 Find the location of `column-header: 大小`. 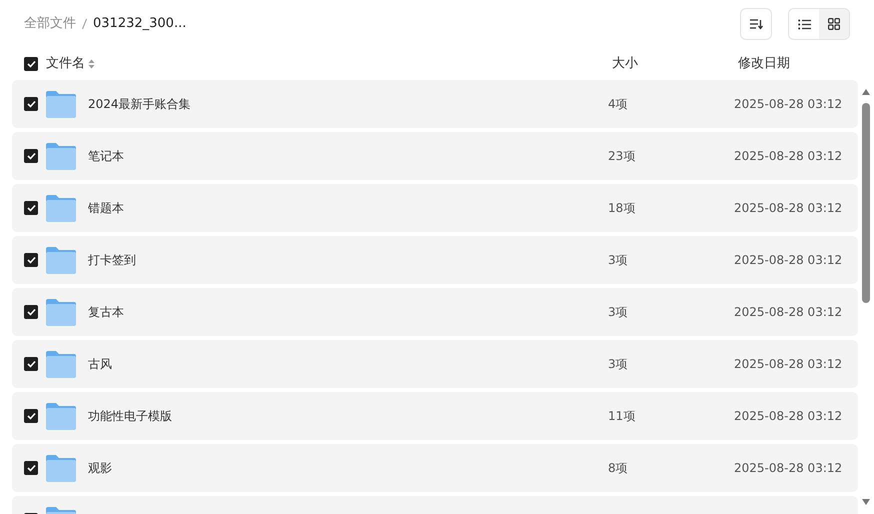

column-header: 大小 is located at coordinates (625, 64).